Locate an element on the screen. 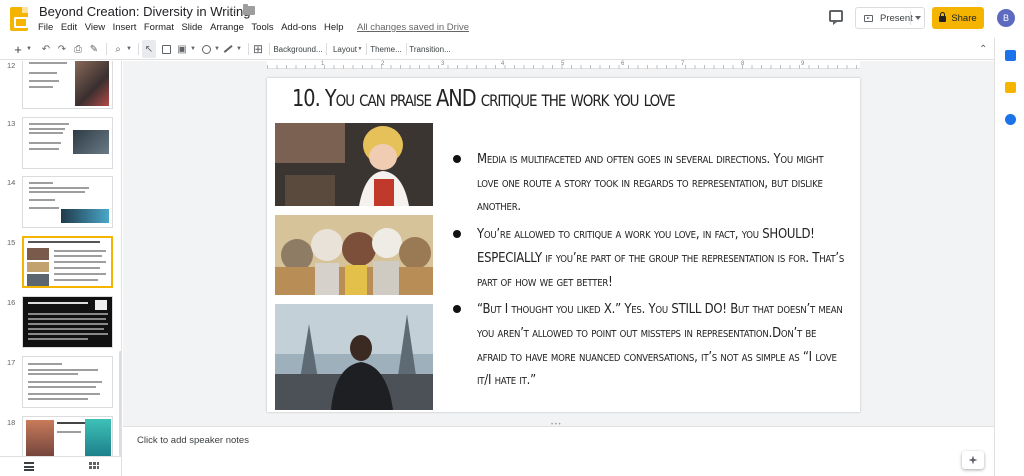 Image resolution: width=1024 pixels, height=476 pixels. account-avatar: B is located at coordinates (1006, 18).